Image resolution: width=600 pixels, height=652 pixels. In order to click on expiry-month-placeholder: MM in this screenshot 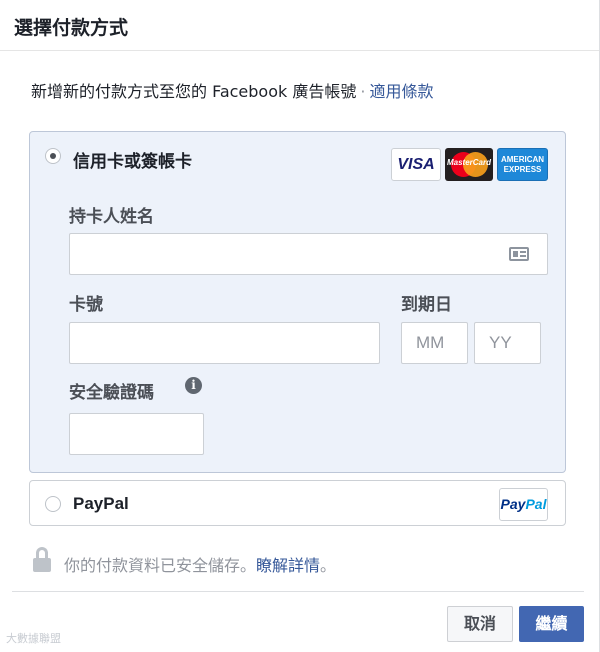, I will do `click(430, 342)`.